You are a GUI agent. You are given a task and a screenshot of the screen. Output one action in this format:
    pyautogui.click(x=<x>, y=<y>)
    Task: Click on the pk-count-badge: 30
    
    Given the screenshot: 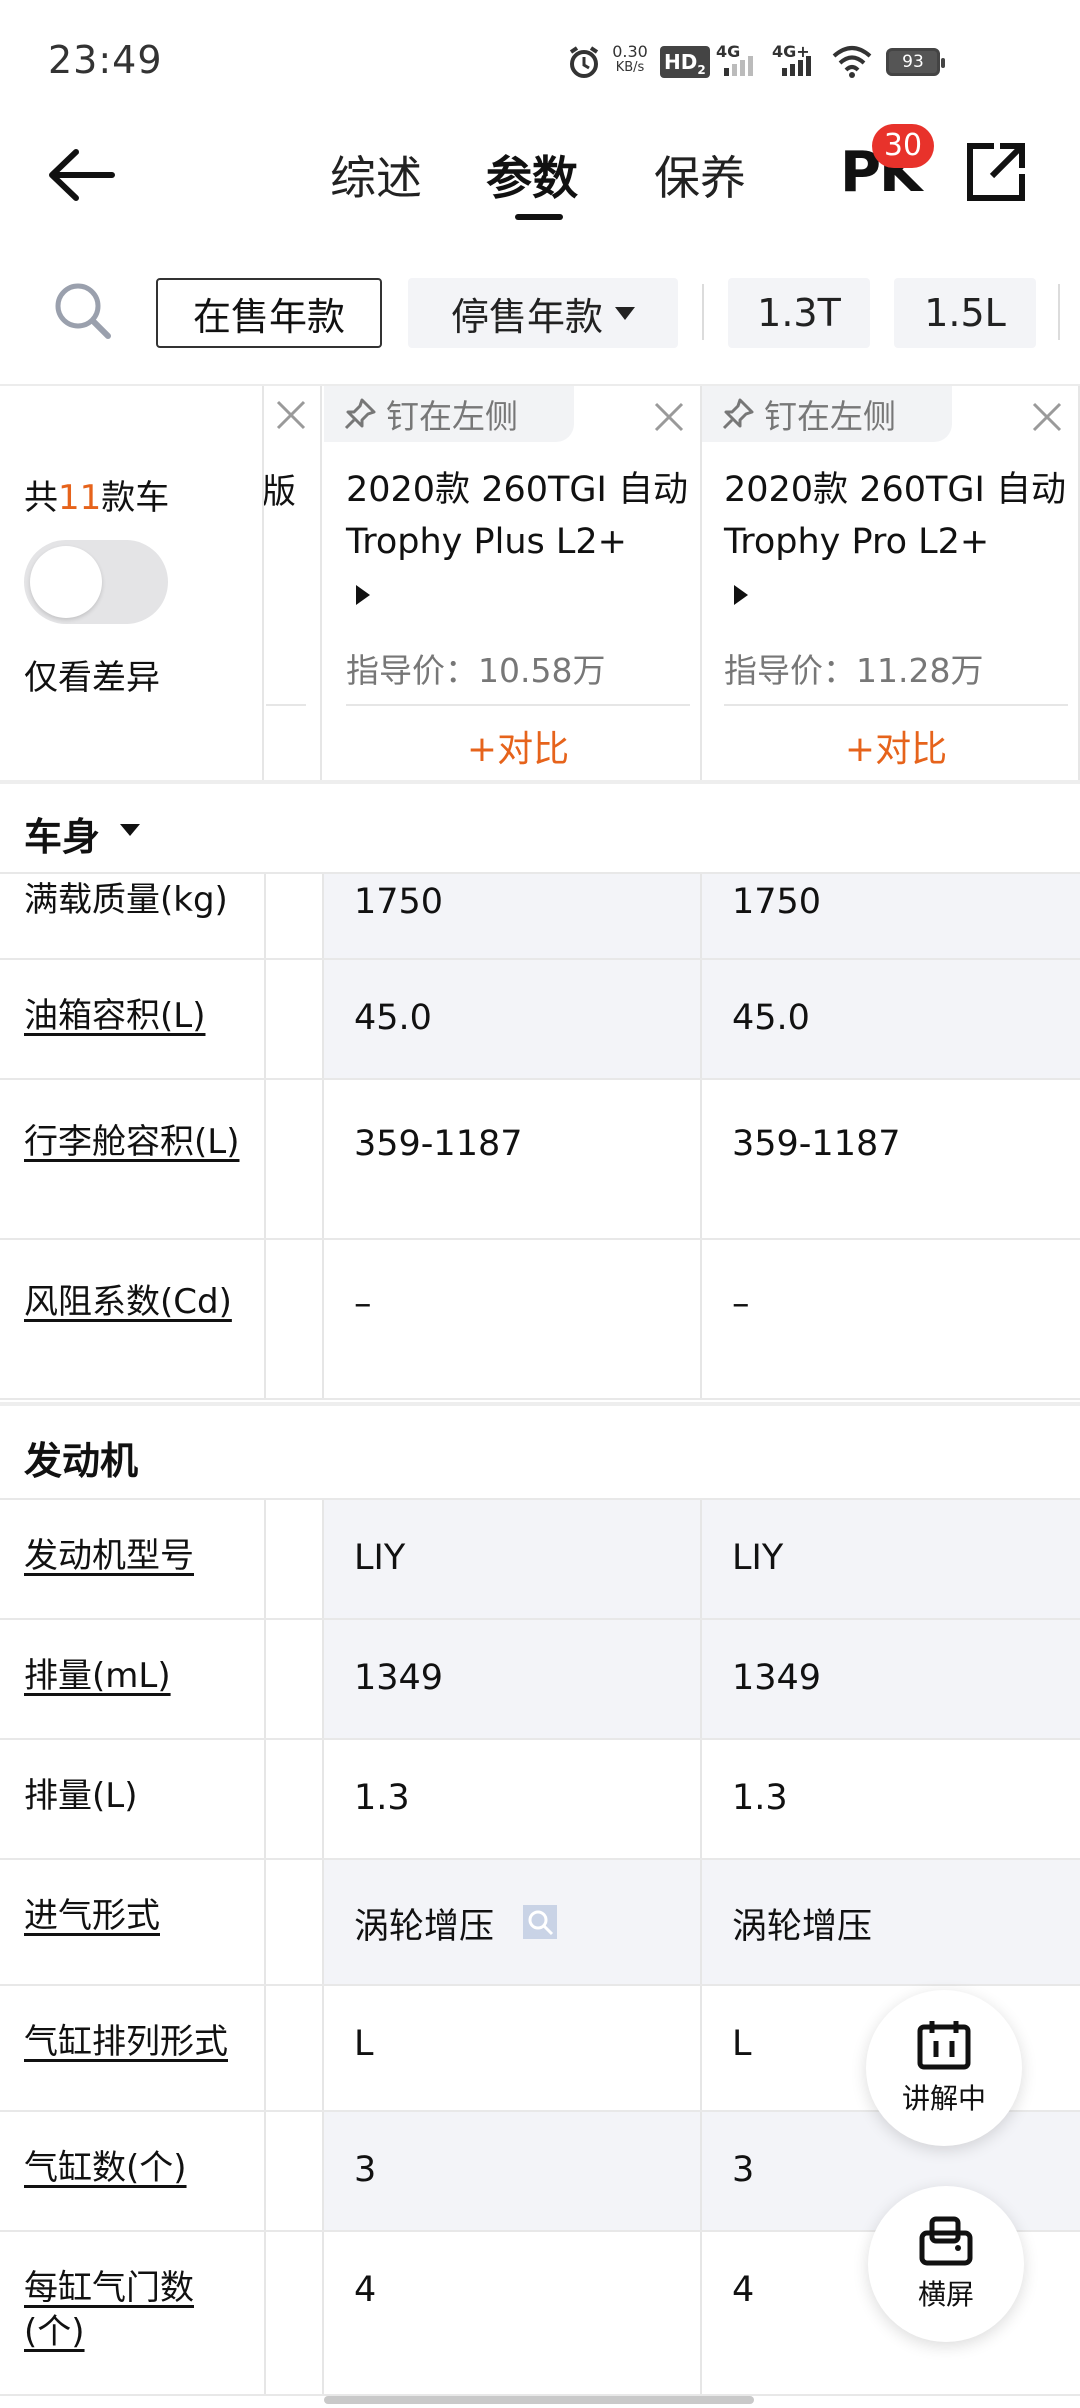 What is the action you would take?
    pyautogui.click(x=903, y=146)
    